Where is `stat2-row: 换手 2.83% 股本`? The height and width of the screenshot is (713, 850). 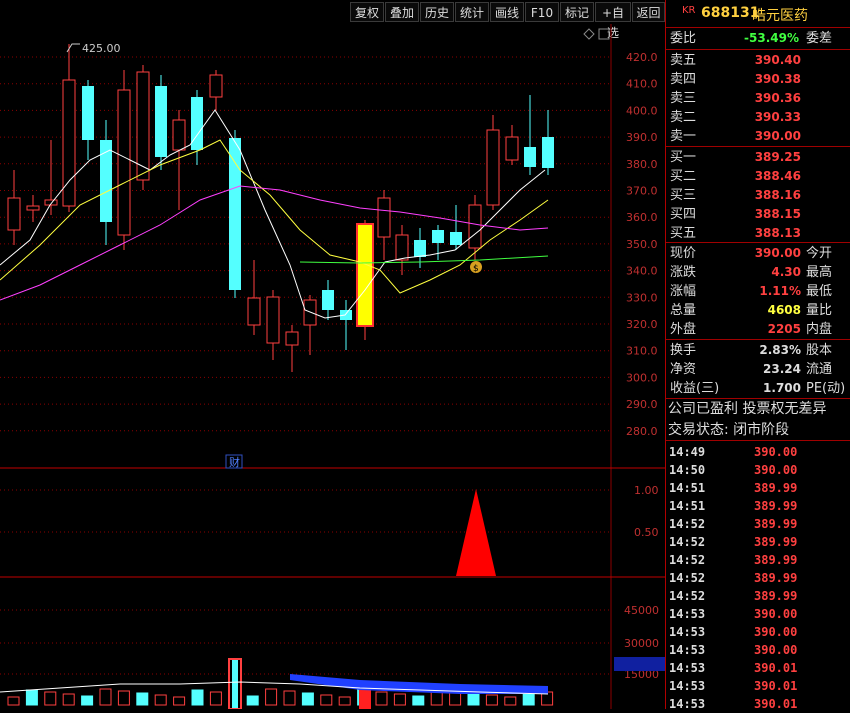 stat2-row: 换手 2.83% 股本 is located at coordinates (758, 350).